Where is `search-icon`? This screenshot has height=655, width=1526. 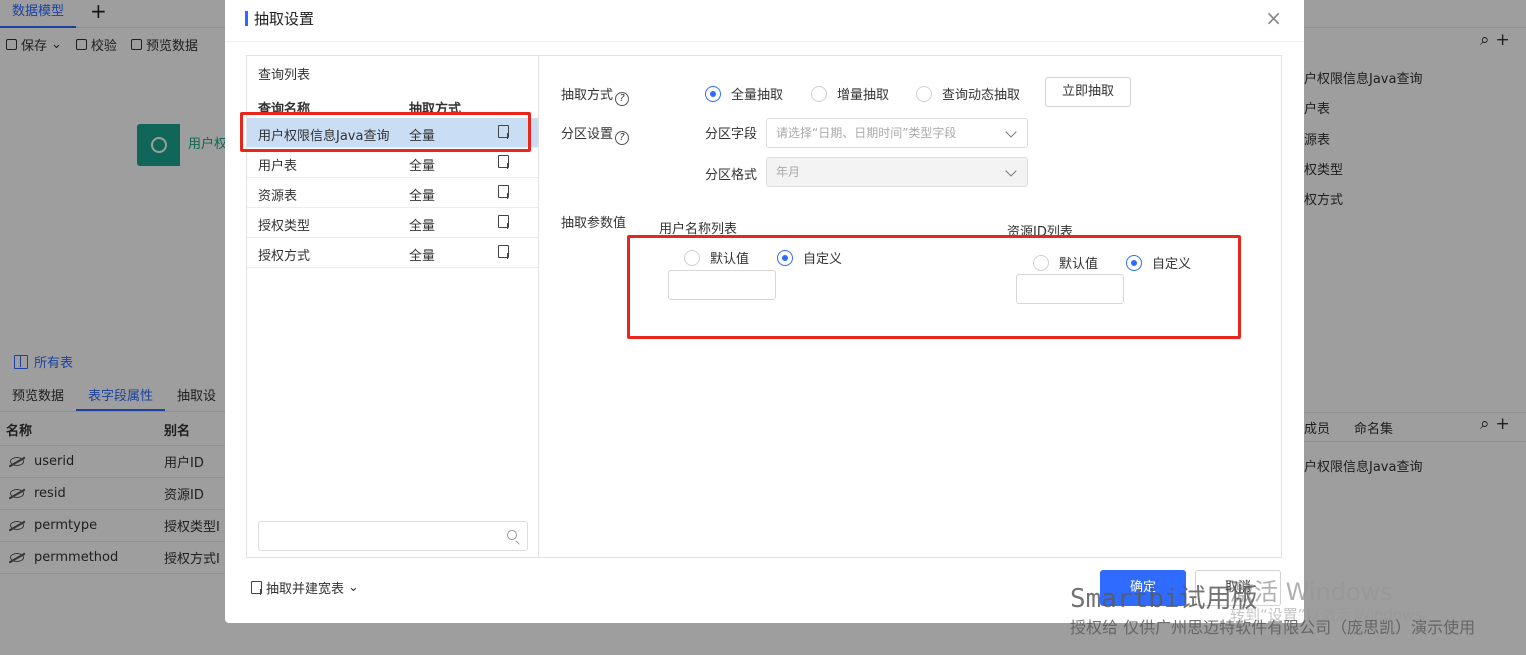 search-icon is located at coordinates (512, 535).